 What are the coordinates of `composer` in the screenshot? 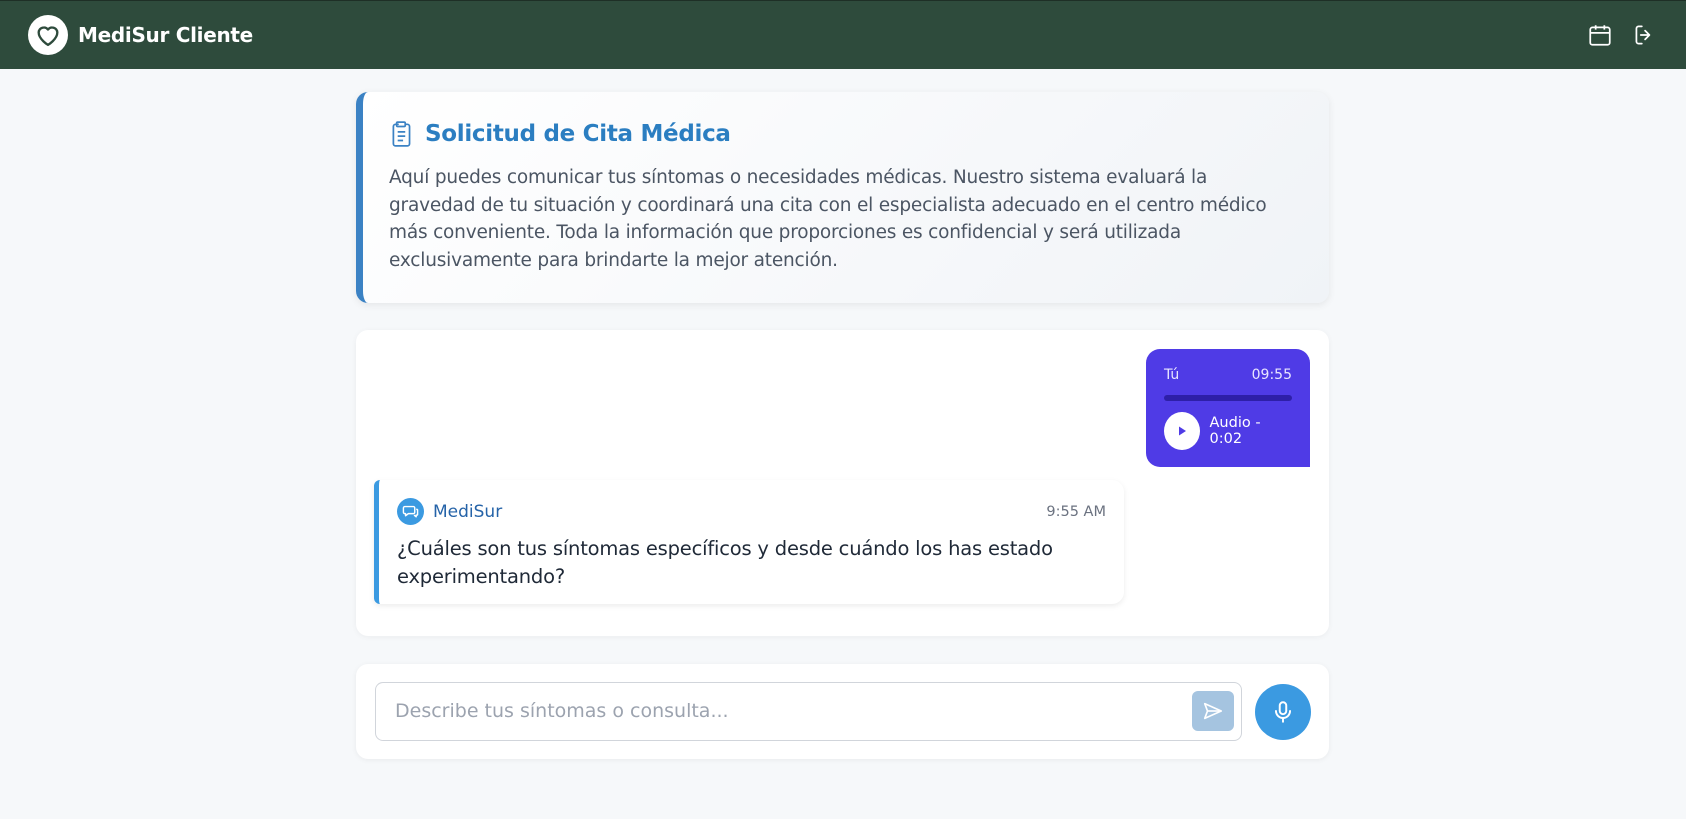 It's located at (842, 711).